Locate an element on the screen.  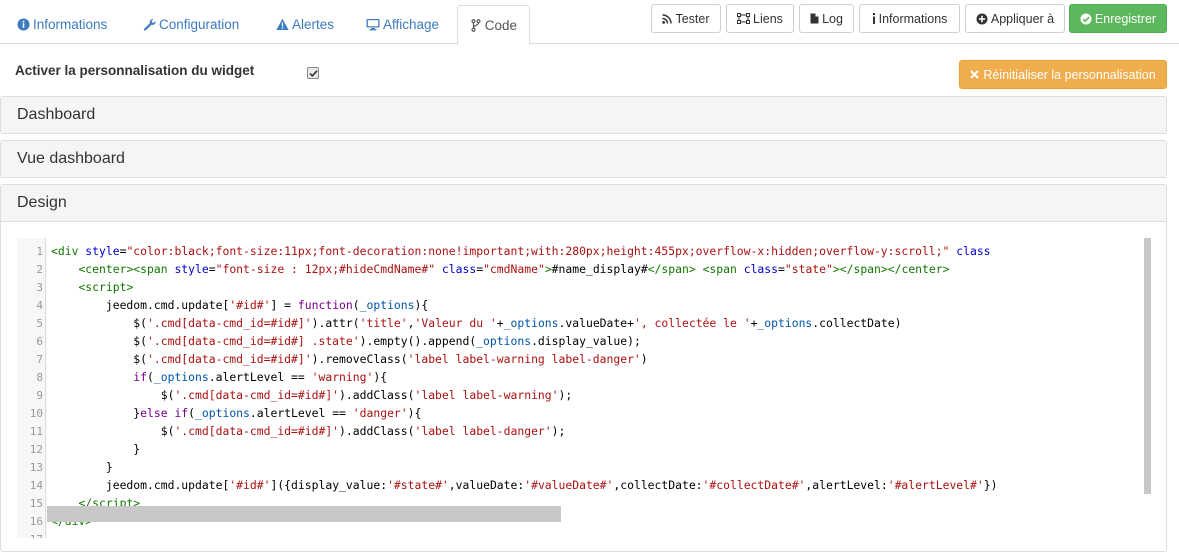
line-number: 7 is located at coordinates (39, 359).